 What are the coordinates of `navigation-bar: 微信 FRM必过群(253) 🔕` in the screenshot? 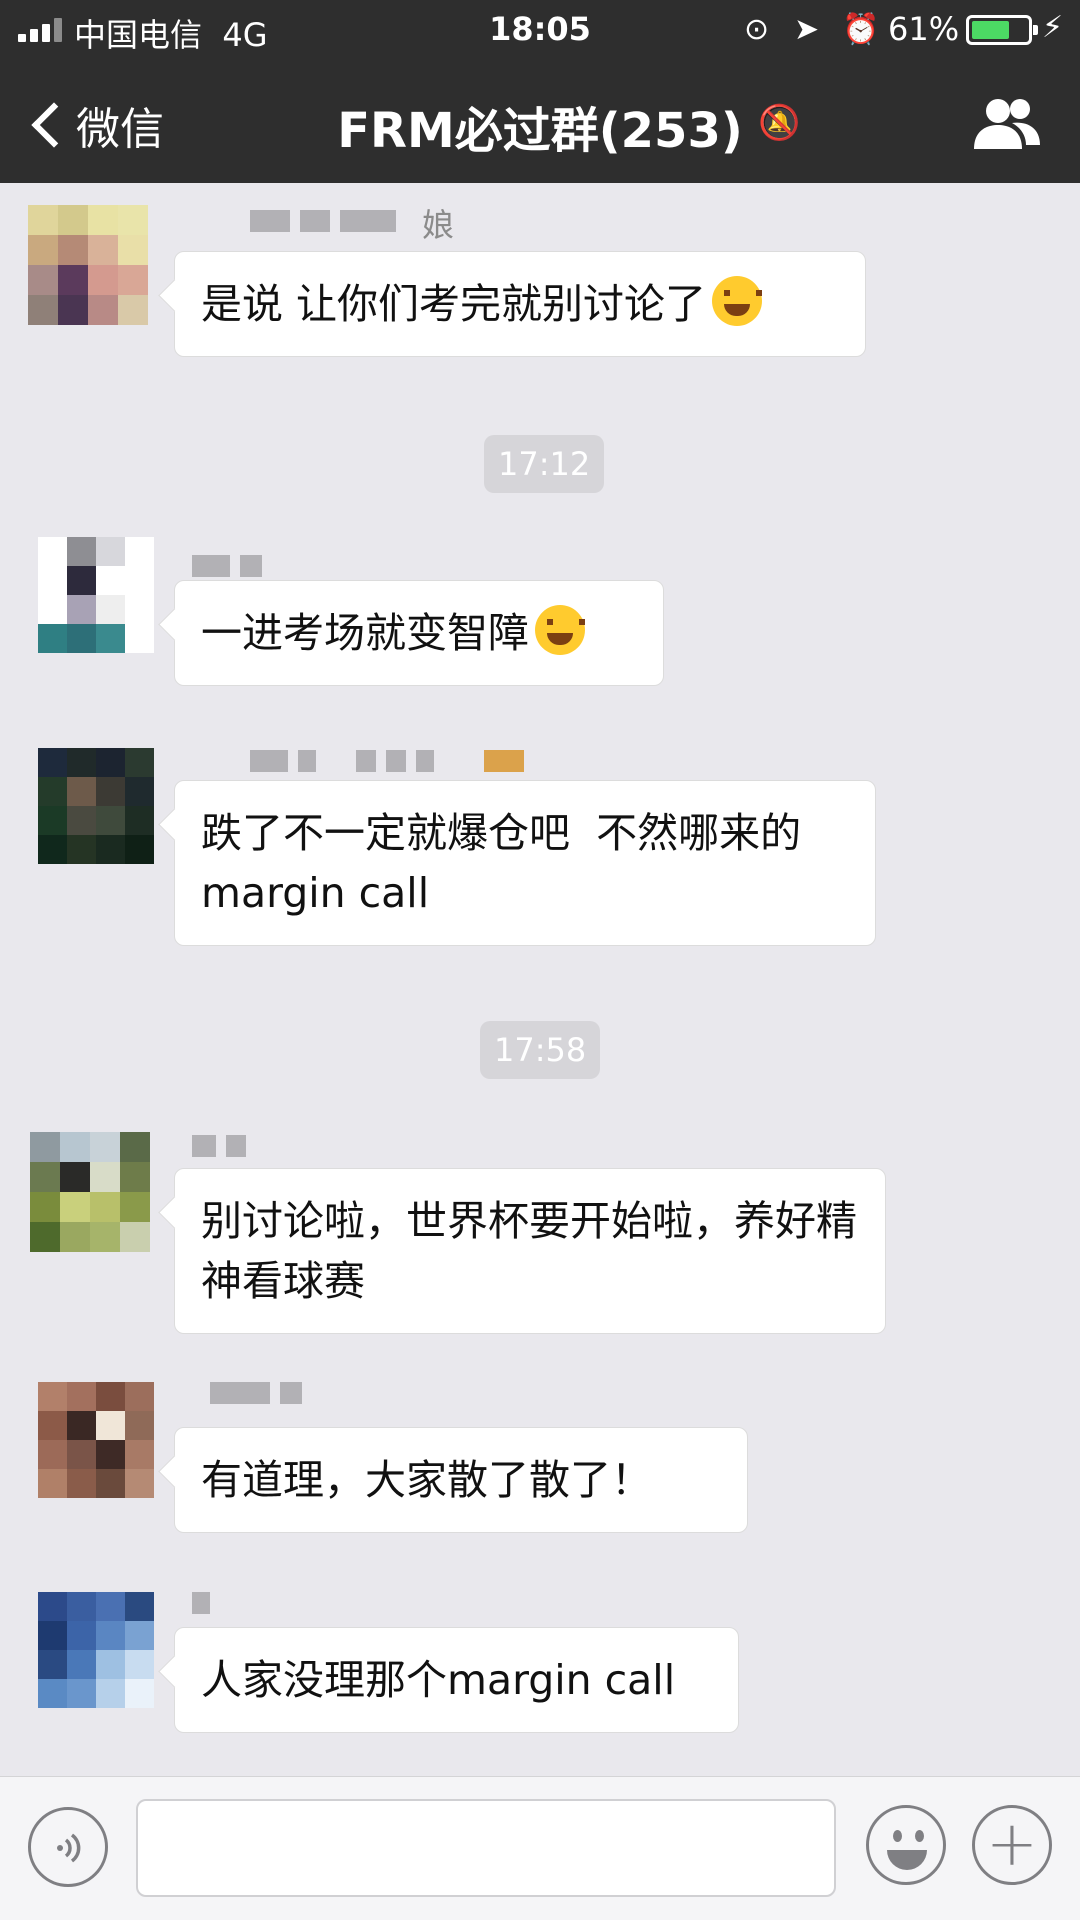 It's located at (540, 122).